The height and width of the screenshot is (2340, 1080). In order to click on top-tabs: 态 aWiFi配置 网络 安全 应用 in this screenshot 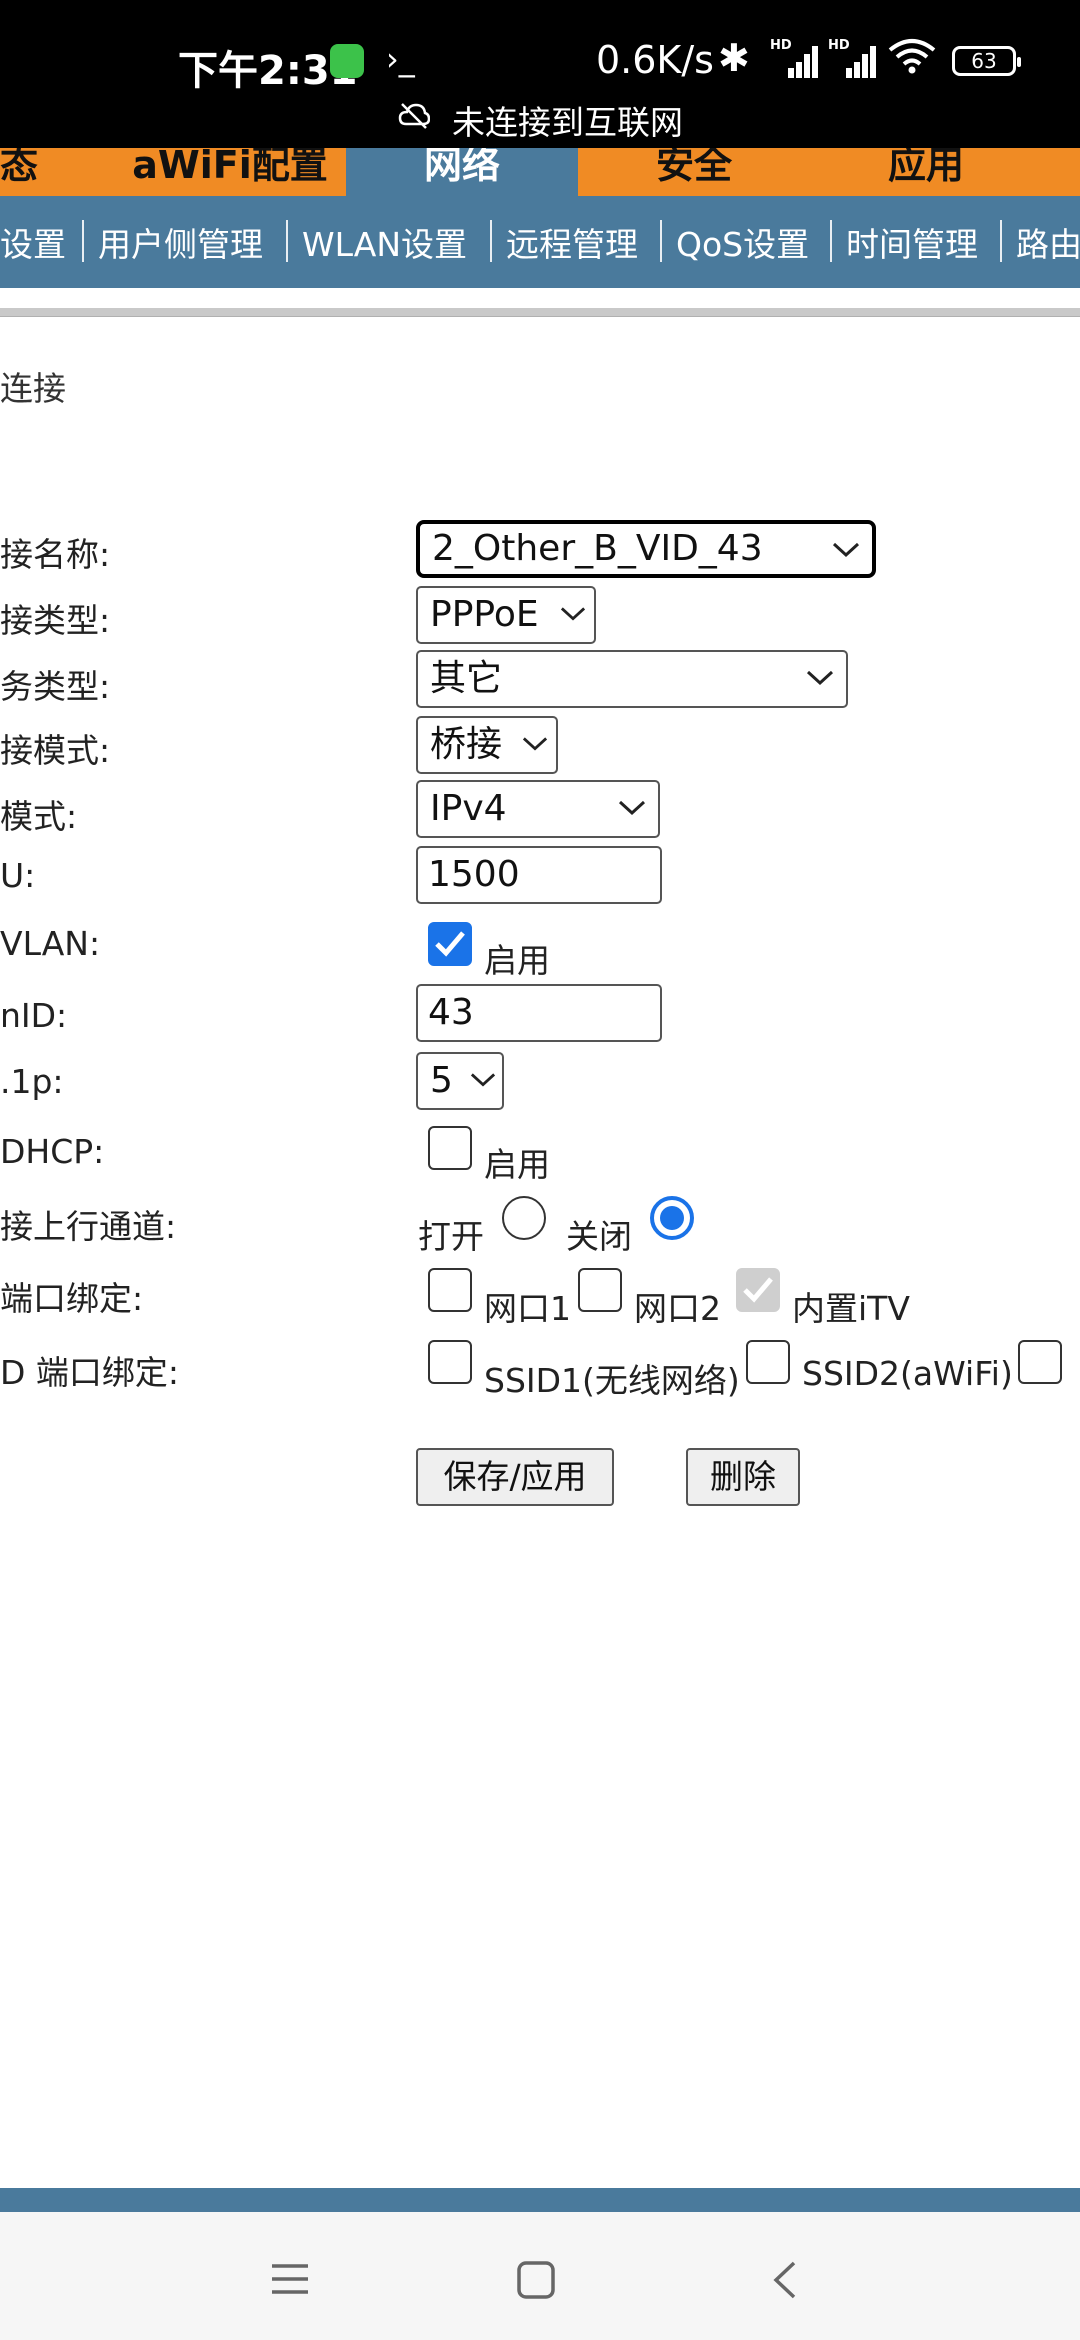, I will do `click(540, 172)`.